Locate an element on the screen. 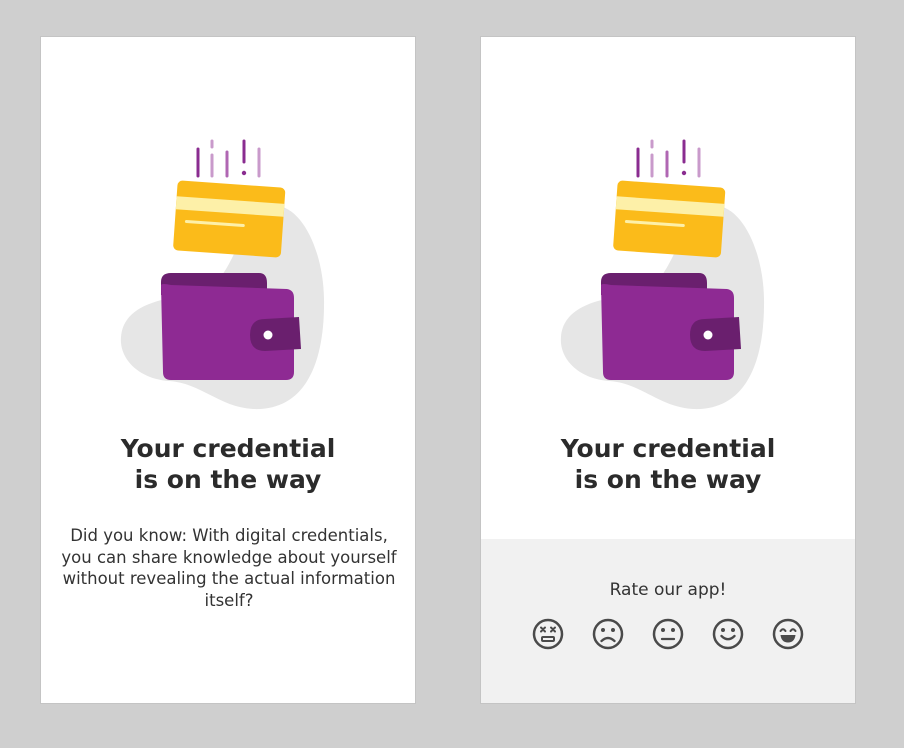 The image size is (904, 748). smile-face-icon is located at coordinates (728, 634).